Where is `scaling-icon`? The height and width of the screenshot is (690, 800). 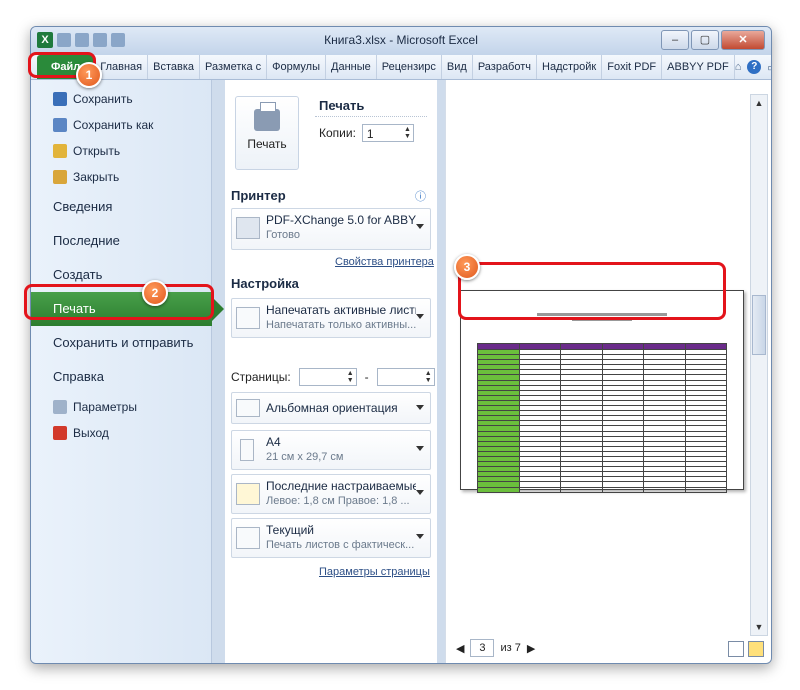
scaling-icon is located at coordinates (248, 538).